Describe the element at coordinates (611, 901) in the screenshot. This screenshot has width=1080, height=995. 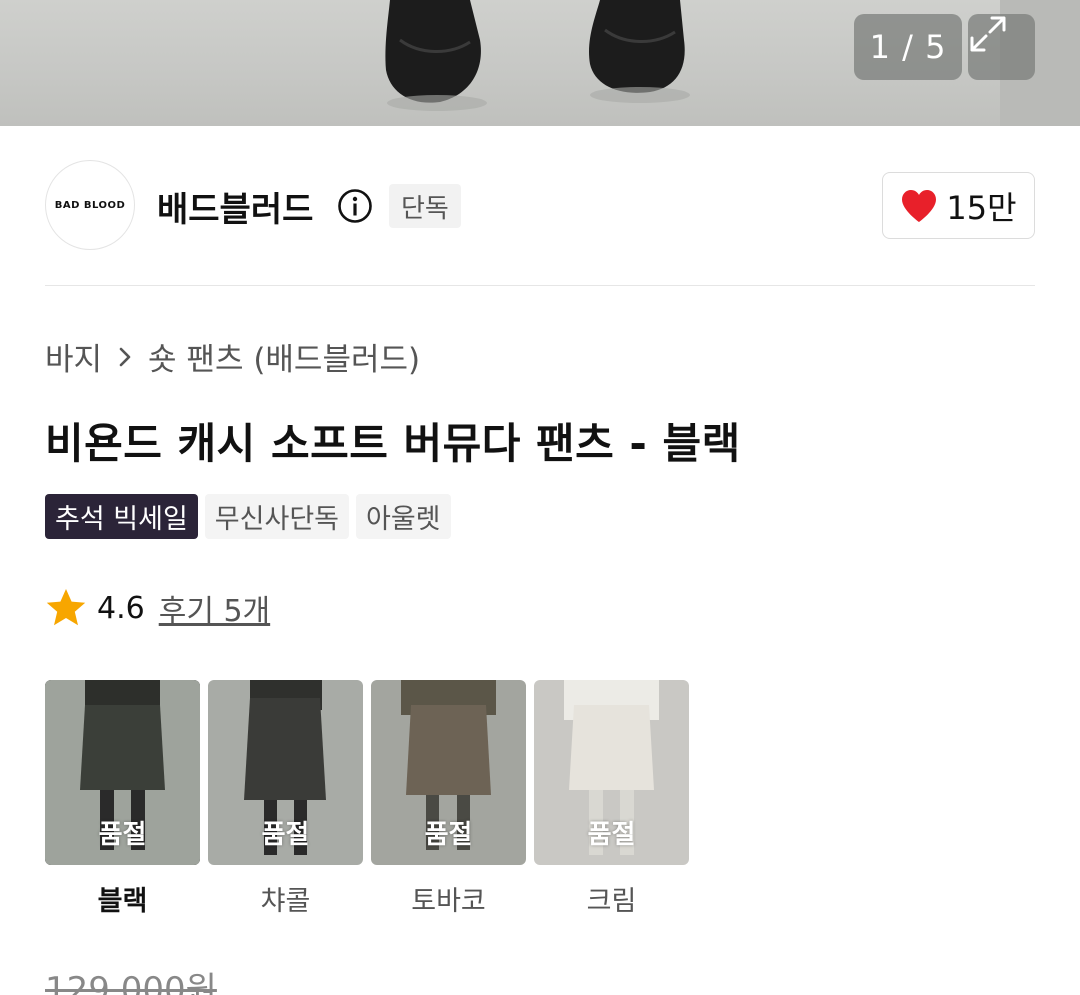
I see `swatch-label: 크림` at that location.